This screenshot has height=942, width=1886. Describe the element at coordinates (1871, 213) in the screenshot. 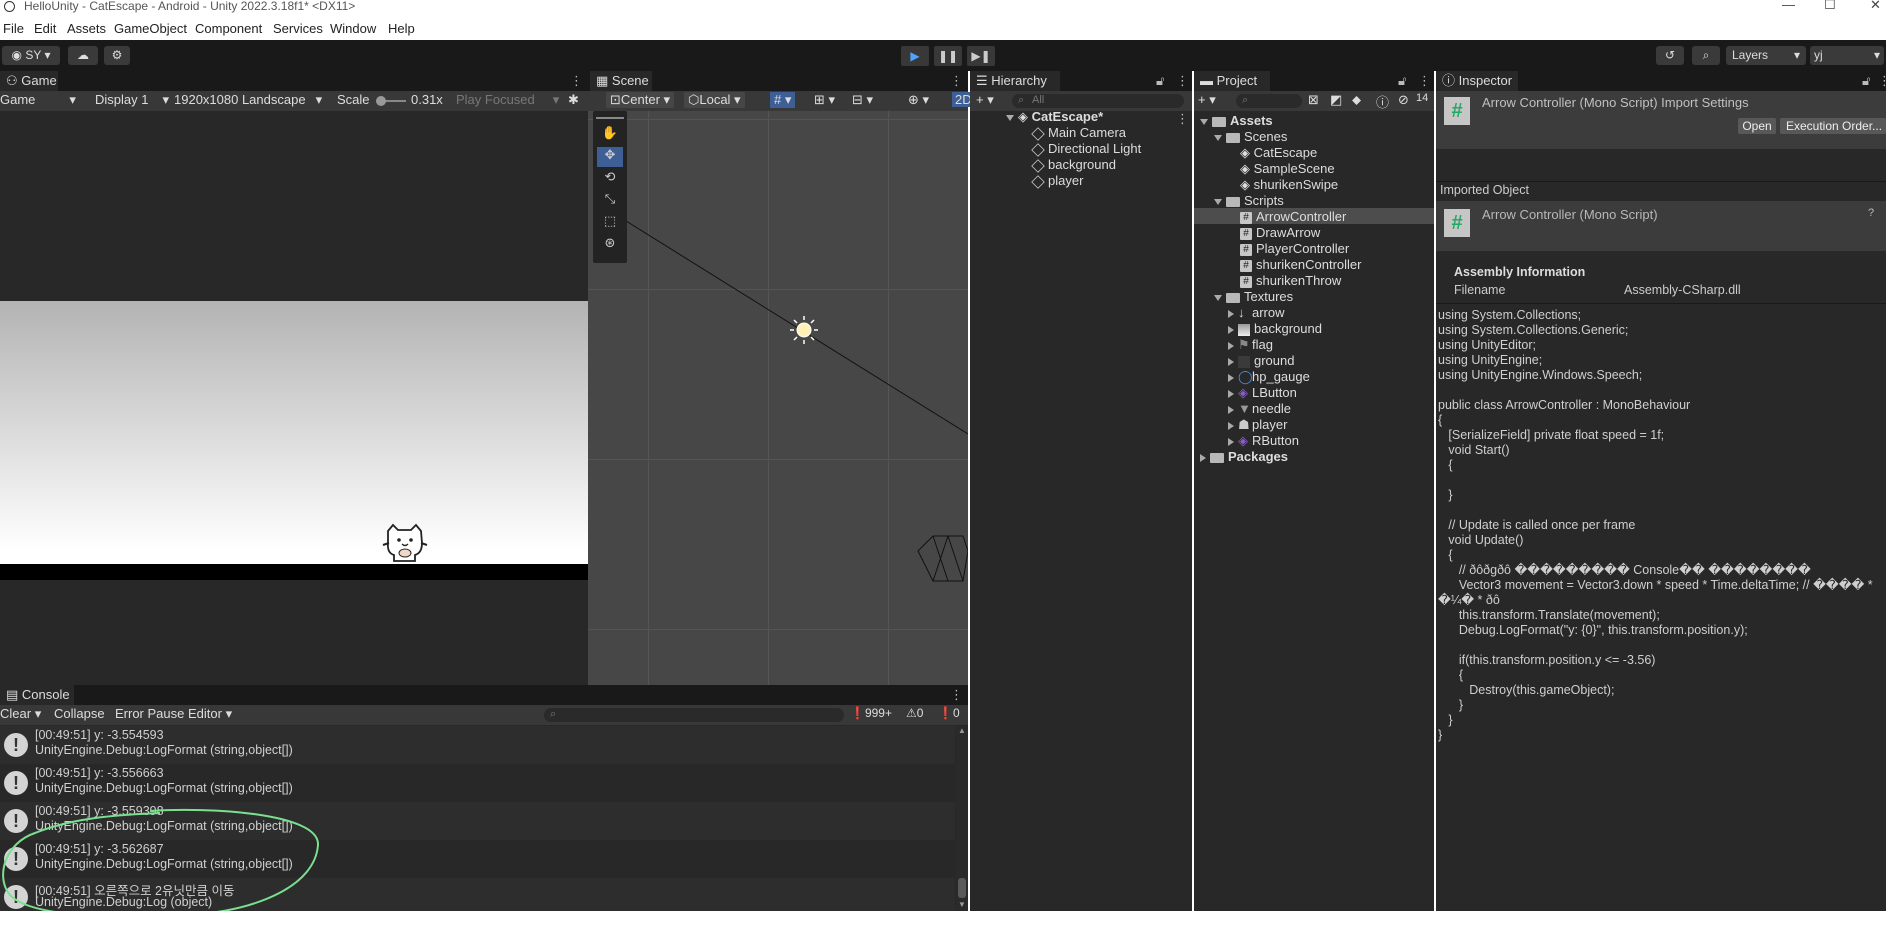

I see `help-icon: ?` at that location.